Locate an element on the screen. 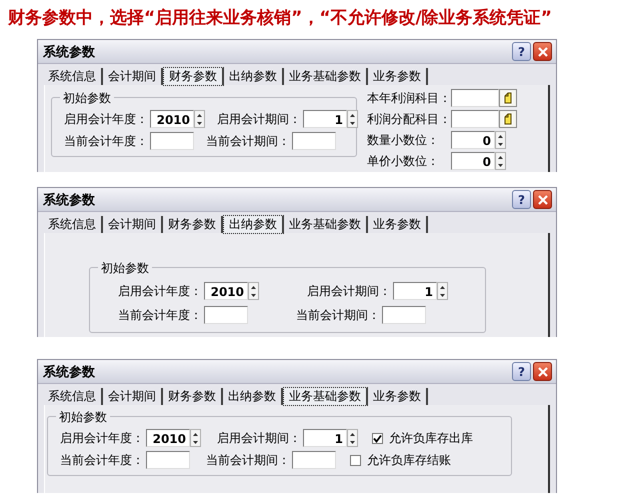 This screenshot has height=499, width=640. page-heading: 财务参数中，选择“启用往来业务核销”，“不允许修改/除业务系统凭证” is located at coordinates (279, 18).